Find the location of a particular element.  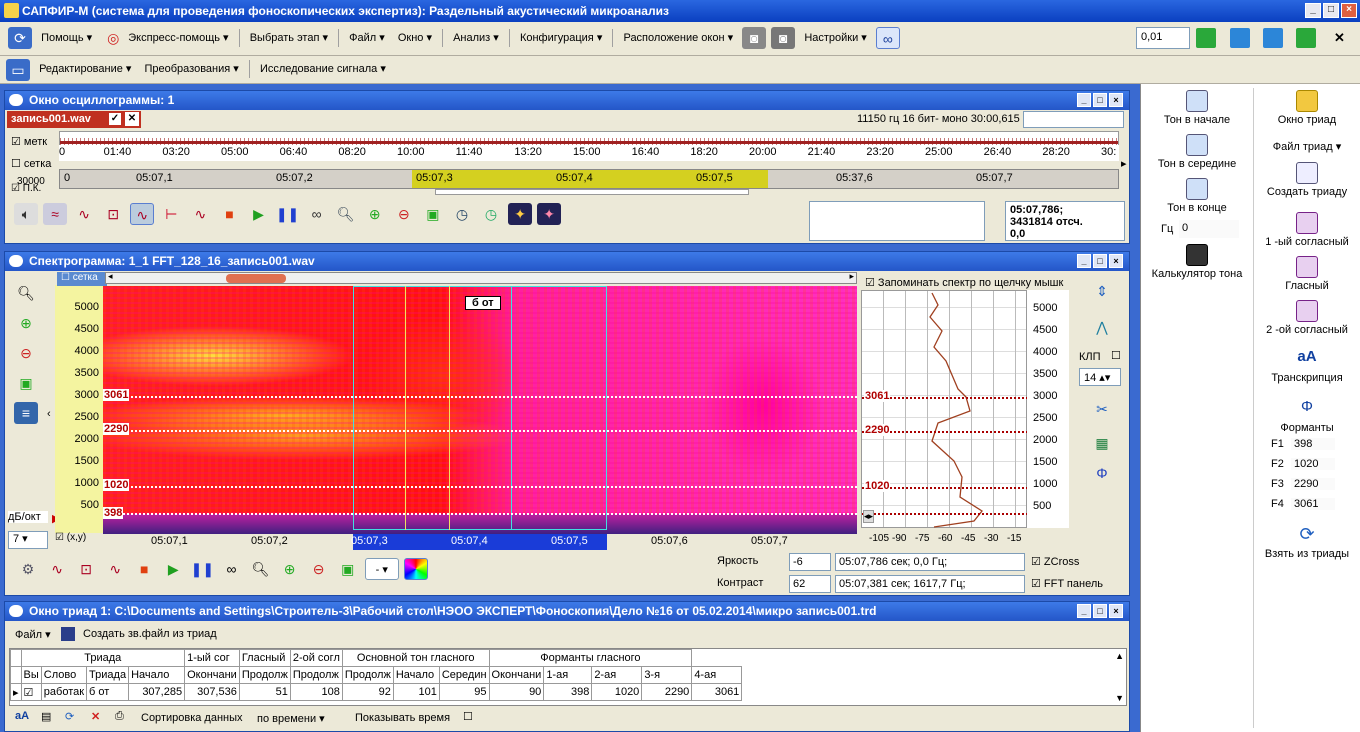

table-header-cell: 3-я is located at coordinates (667, 675).